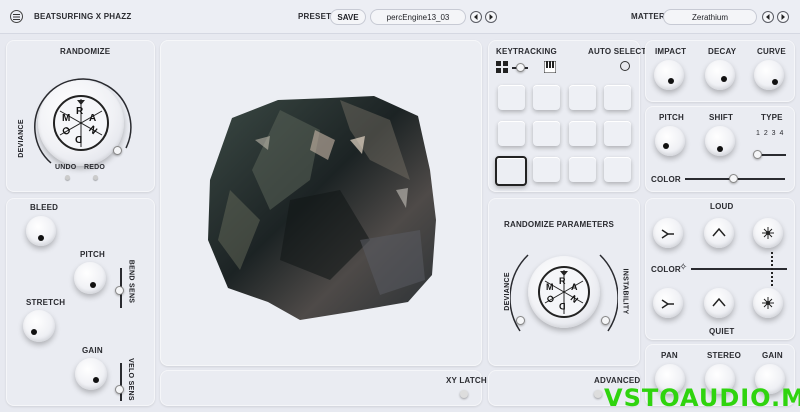 Image resolution: width=800 pixels, height=412 pixels. I want to click on spread-icon, so click(768, 233).